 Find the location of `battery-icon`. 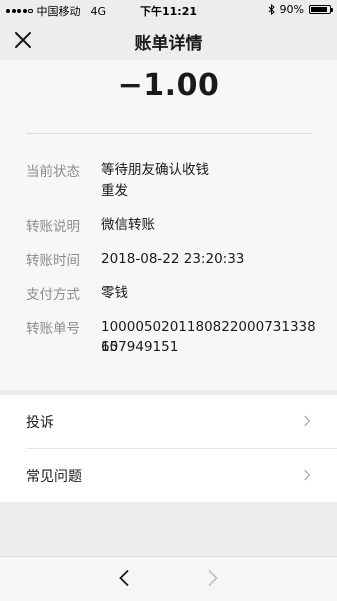

battery-icon is located at coordinates (321, 9).